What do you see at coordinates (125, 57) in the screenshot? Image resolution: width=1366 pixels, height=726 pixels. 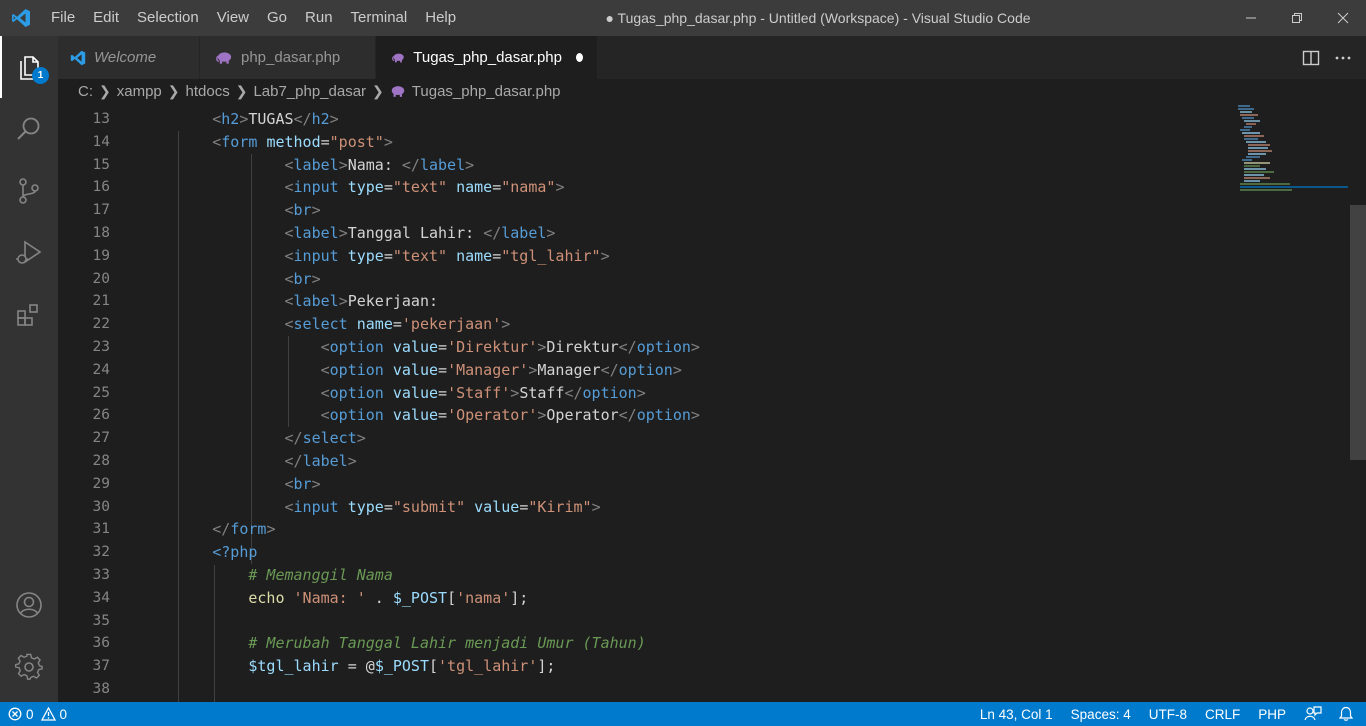 I see `tab-welcome-label: Welcome` at bounding box center [125, 57].